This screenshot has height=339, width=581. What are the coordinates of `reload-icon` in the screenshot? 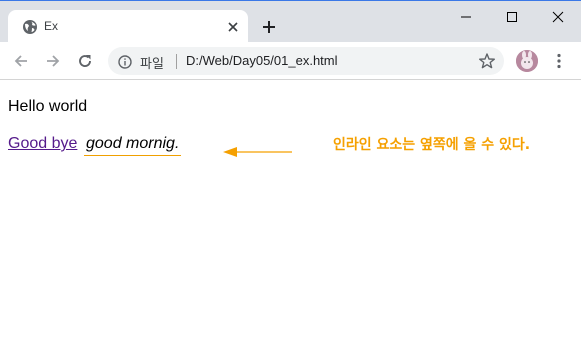 It's located at (85, 61).